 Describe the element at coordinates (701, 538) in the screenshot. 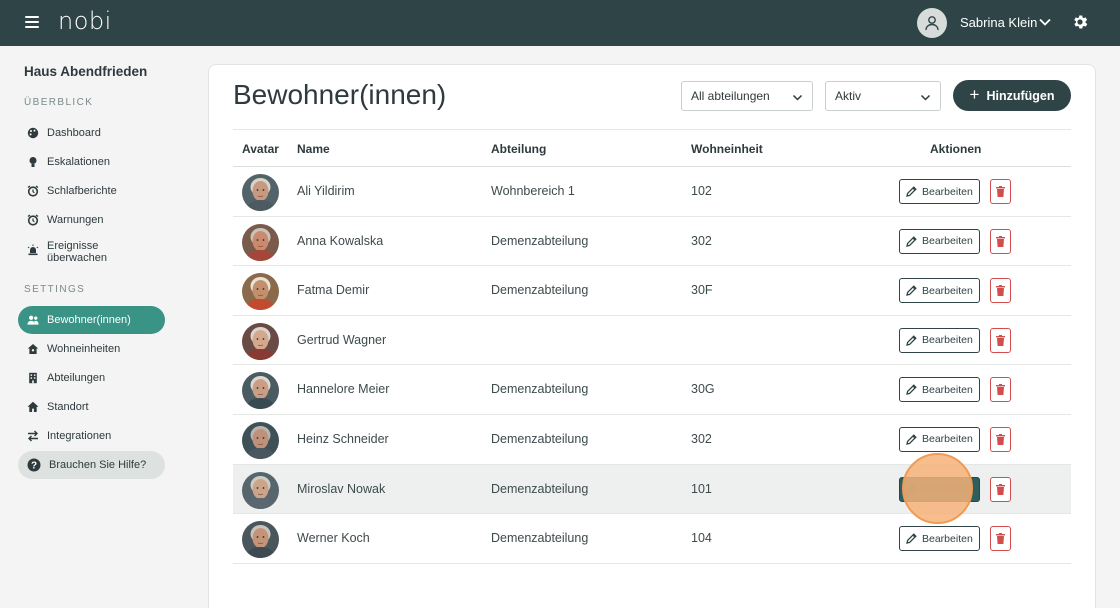

I see `resident-unit: 104` at that location.